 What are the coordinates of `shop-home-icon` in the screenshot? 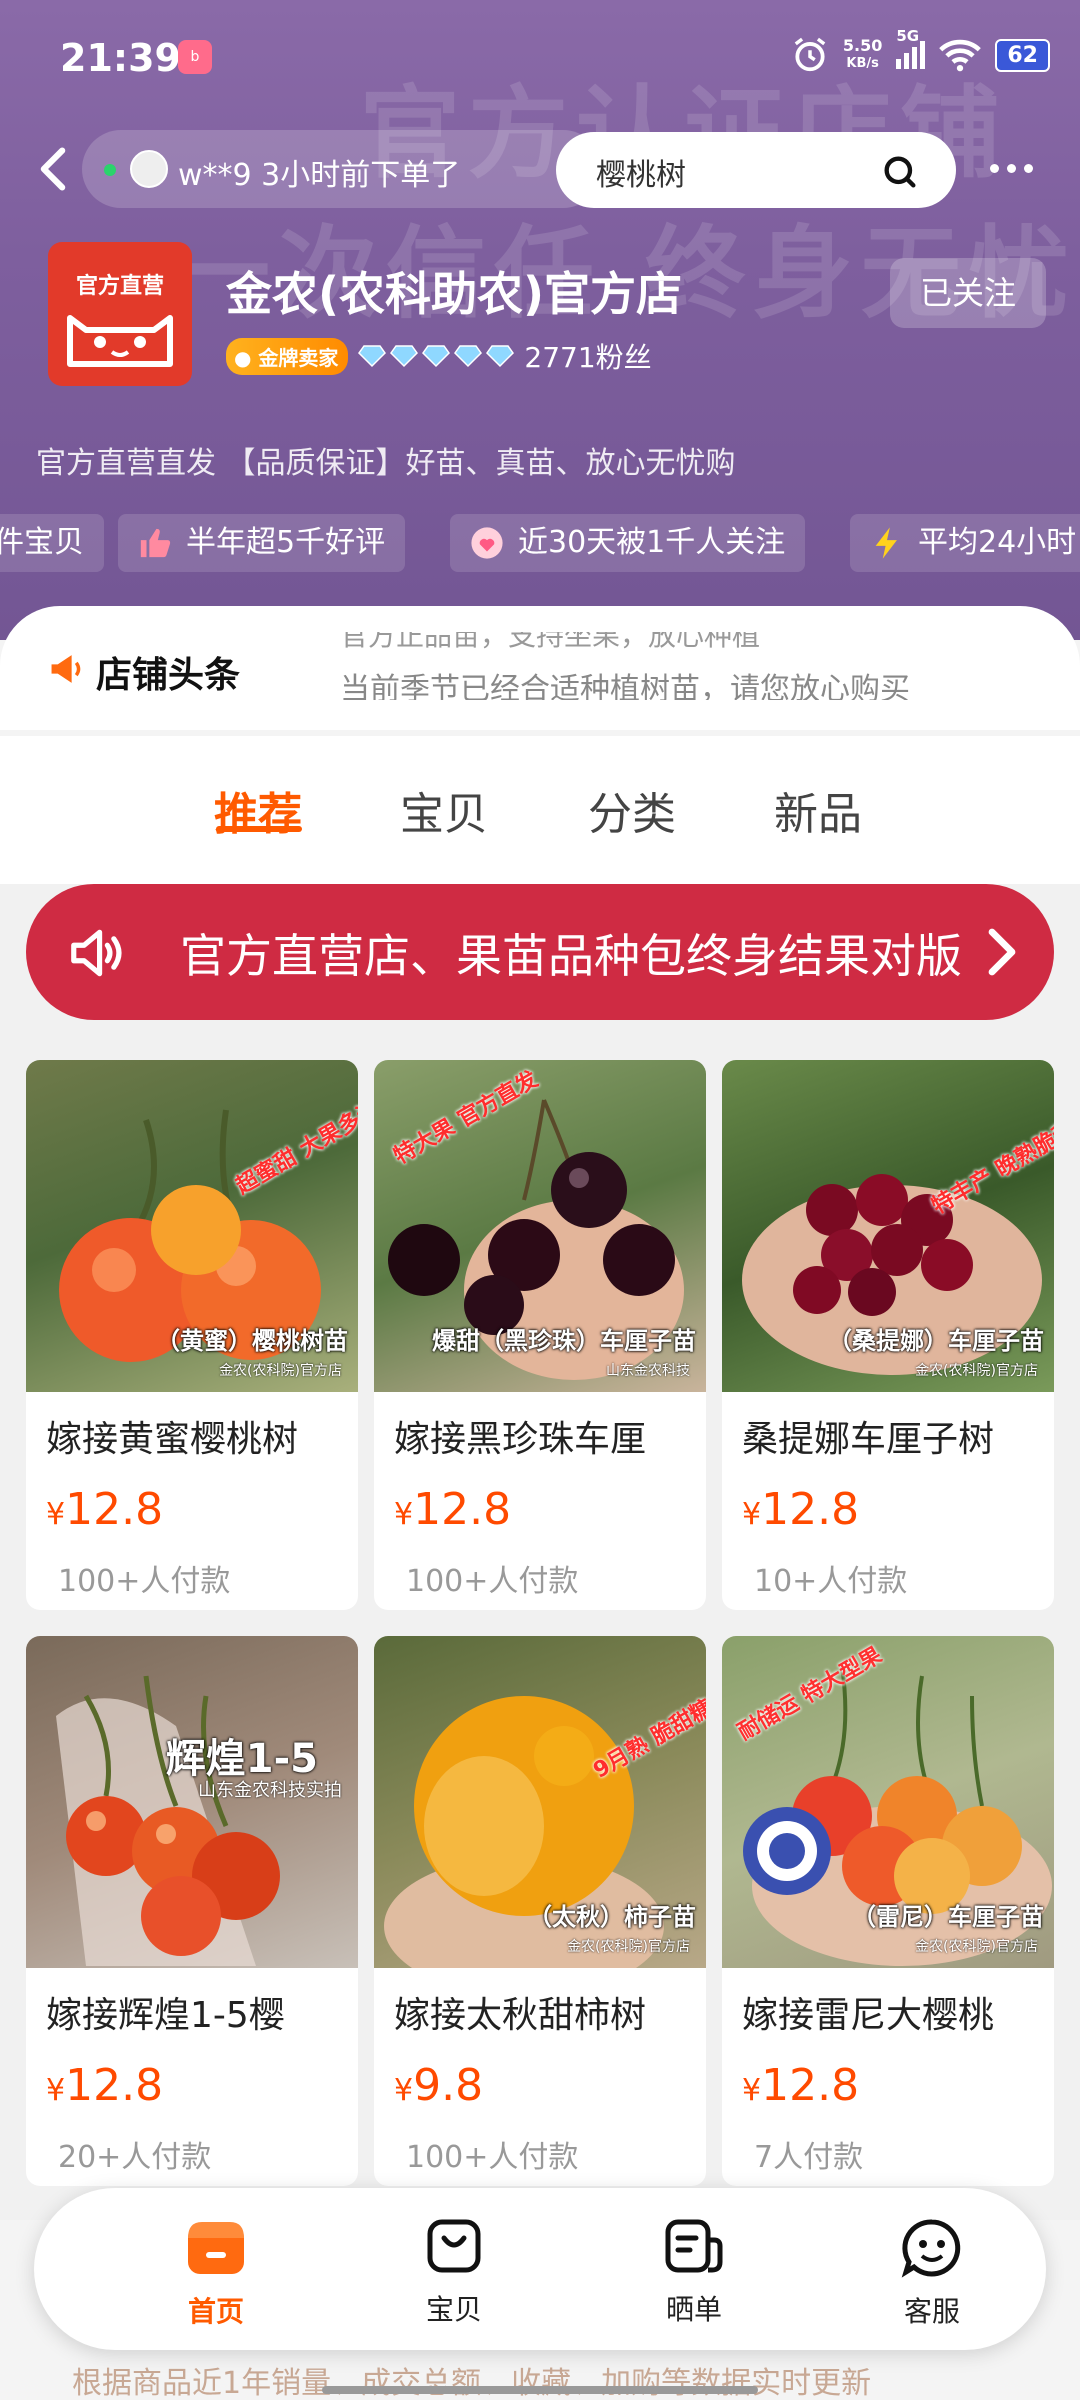 It's located at (216, 2248).